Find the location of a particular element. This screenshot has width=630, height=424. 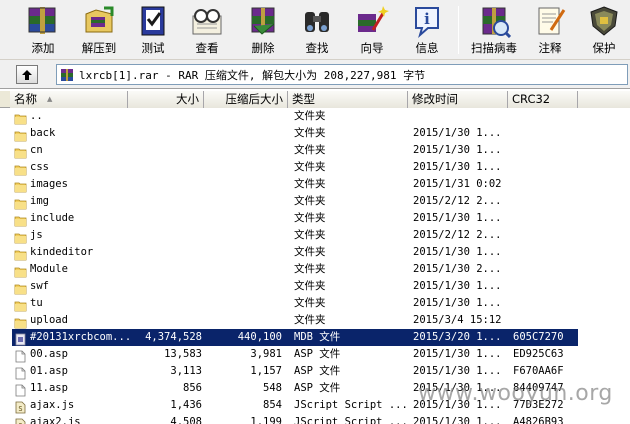

cell-name: .. is located at coordinates (36, 116).